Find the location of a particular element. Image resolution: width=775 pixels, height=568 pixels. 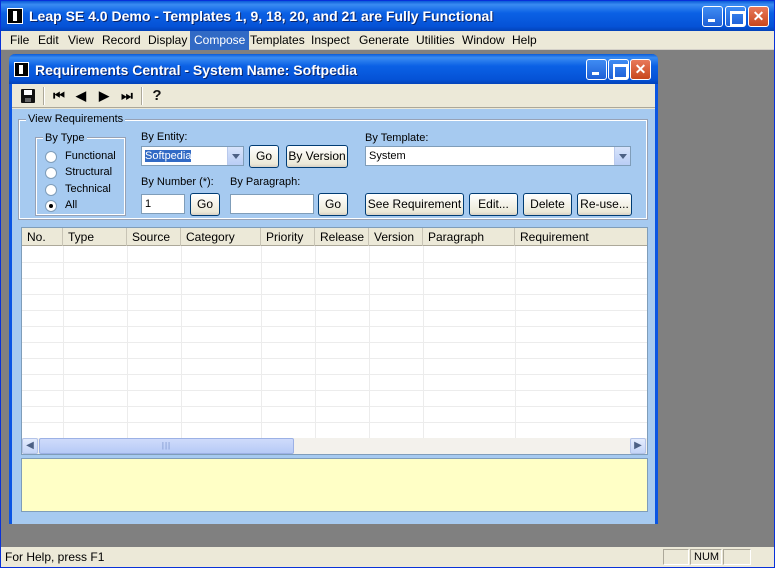

child-minimize-button is located at coordinates (596, 69).